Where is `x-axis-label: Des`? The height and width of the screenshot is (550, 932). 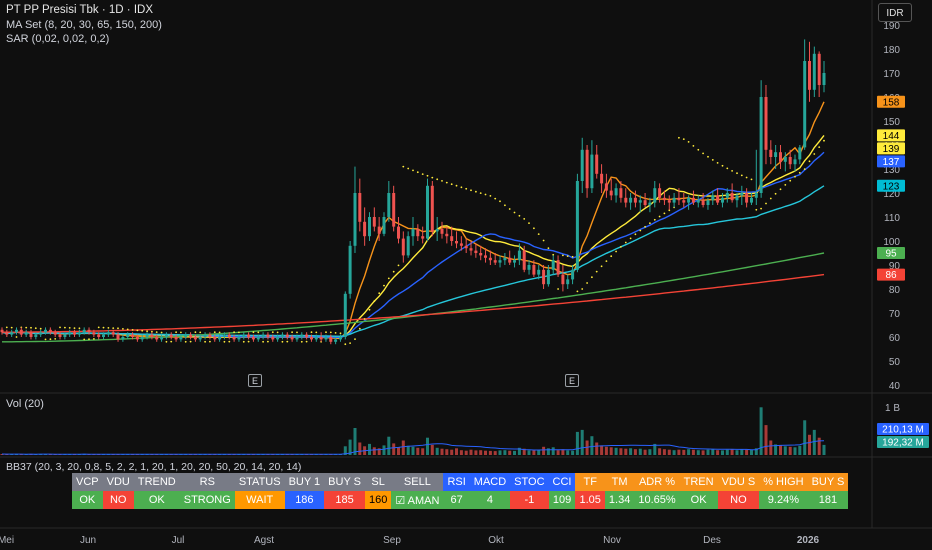 x-axis-label: Des is located at coordinates (712, 540).